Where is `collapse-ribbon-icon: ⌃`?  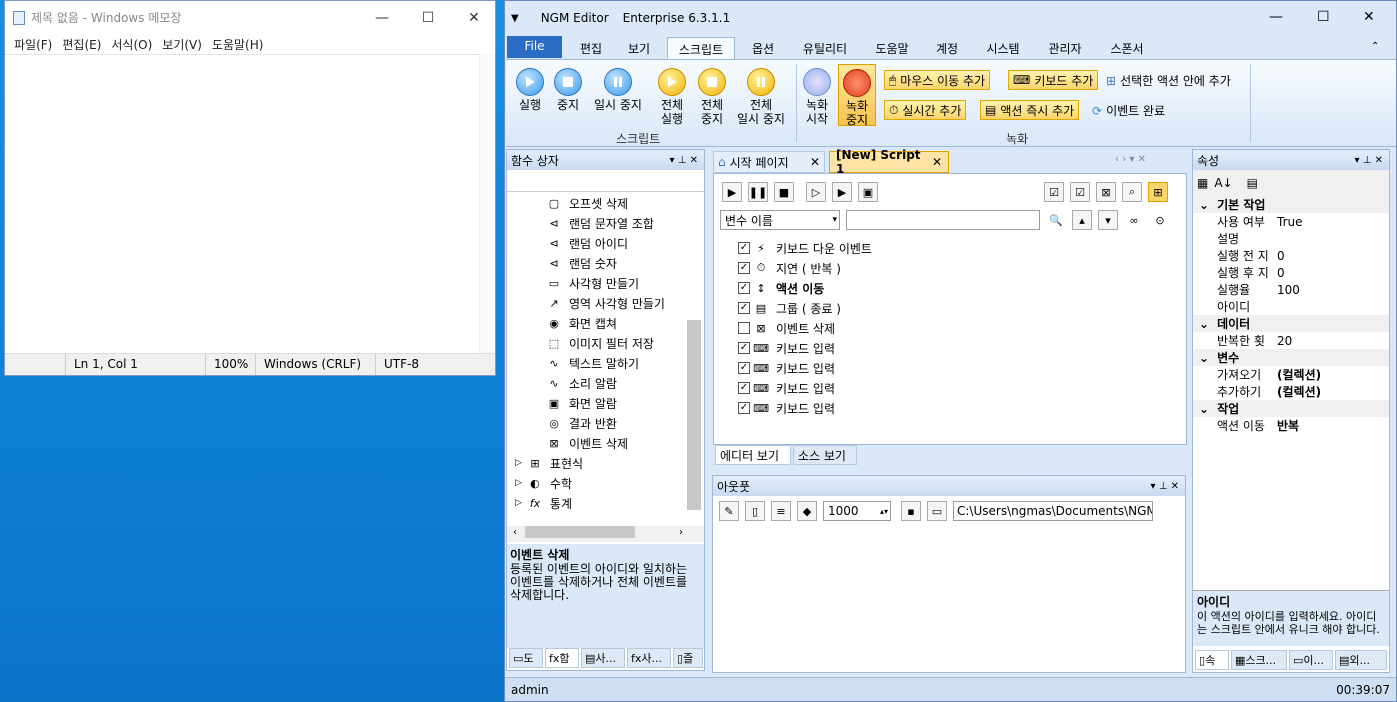 collapse-ribbon-icon: ⌃ is located at coordinates (1375, 46).